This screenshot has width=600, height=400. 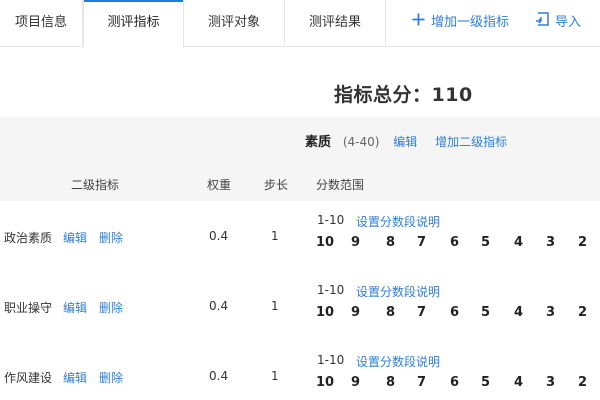 What do you see at coordinates (28, 308) in the screenshot?
I see `indicator-name: 职业操守` at bounding box center [28, 308].